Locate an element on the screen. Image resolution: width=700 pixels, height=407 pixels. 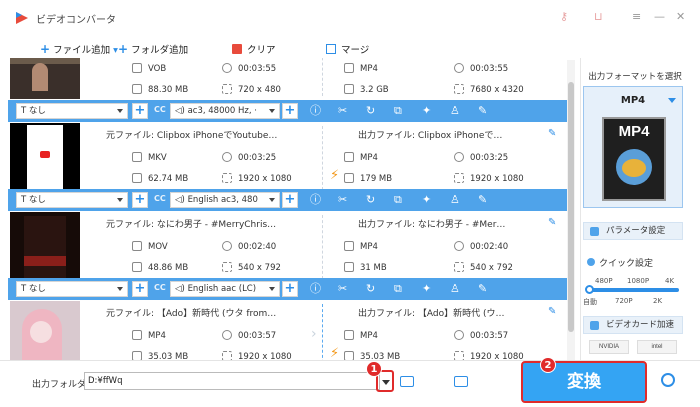
open-folder-icon is located at coordinates (461, 381).